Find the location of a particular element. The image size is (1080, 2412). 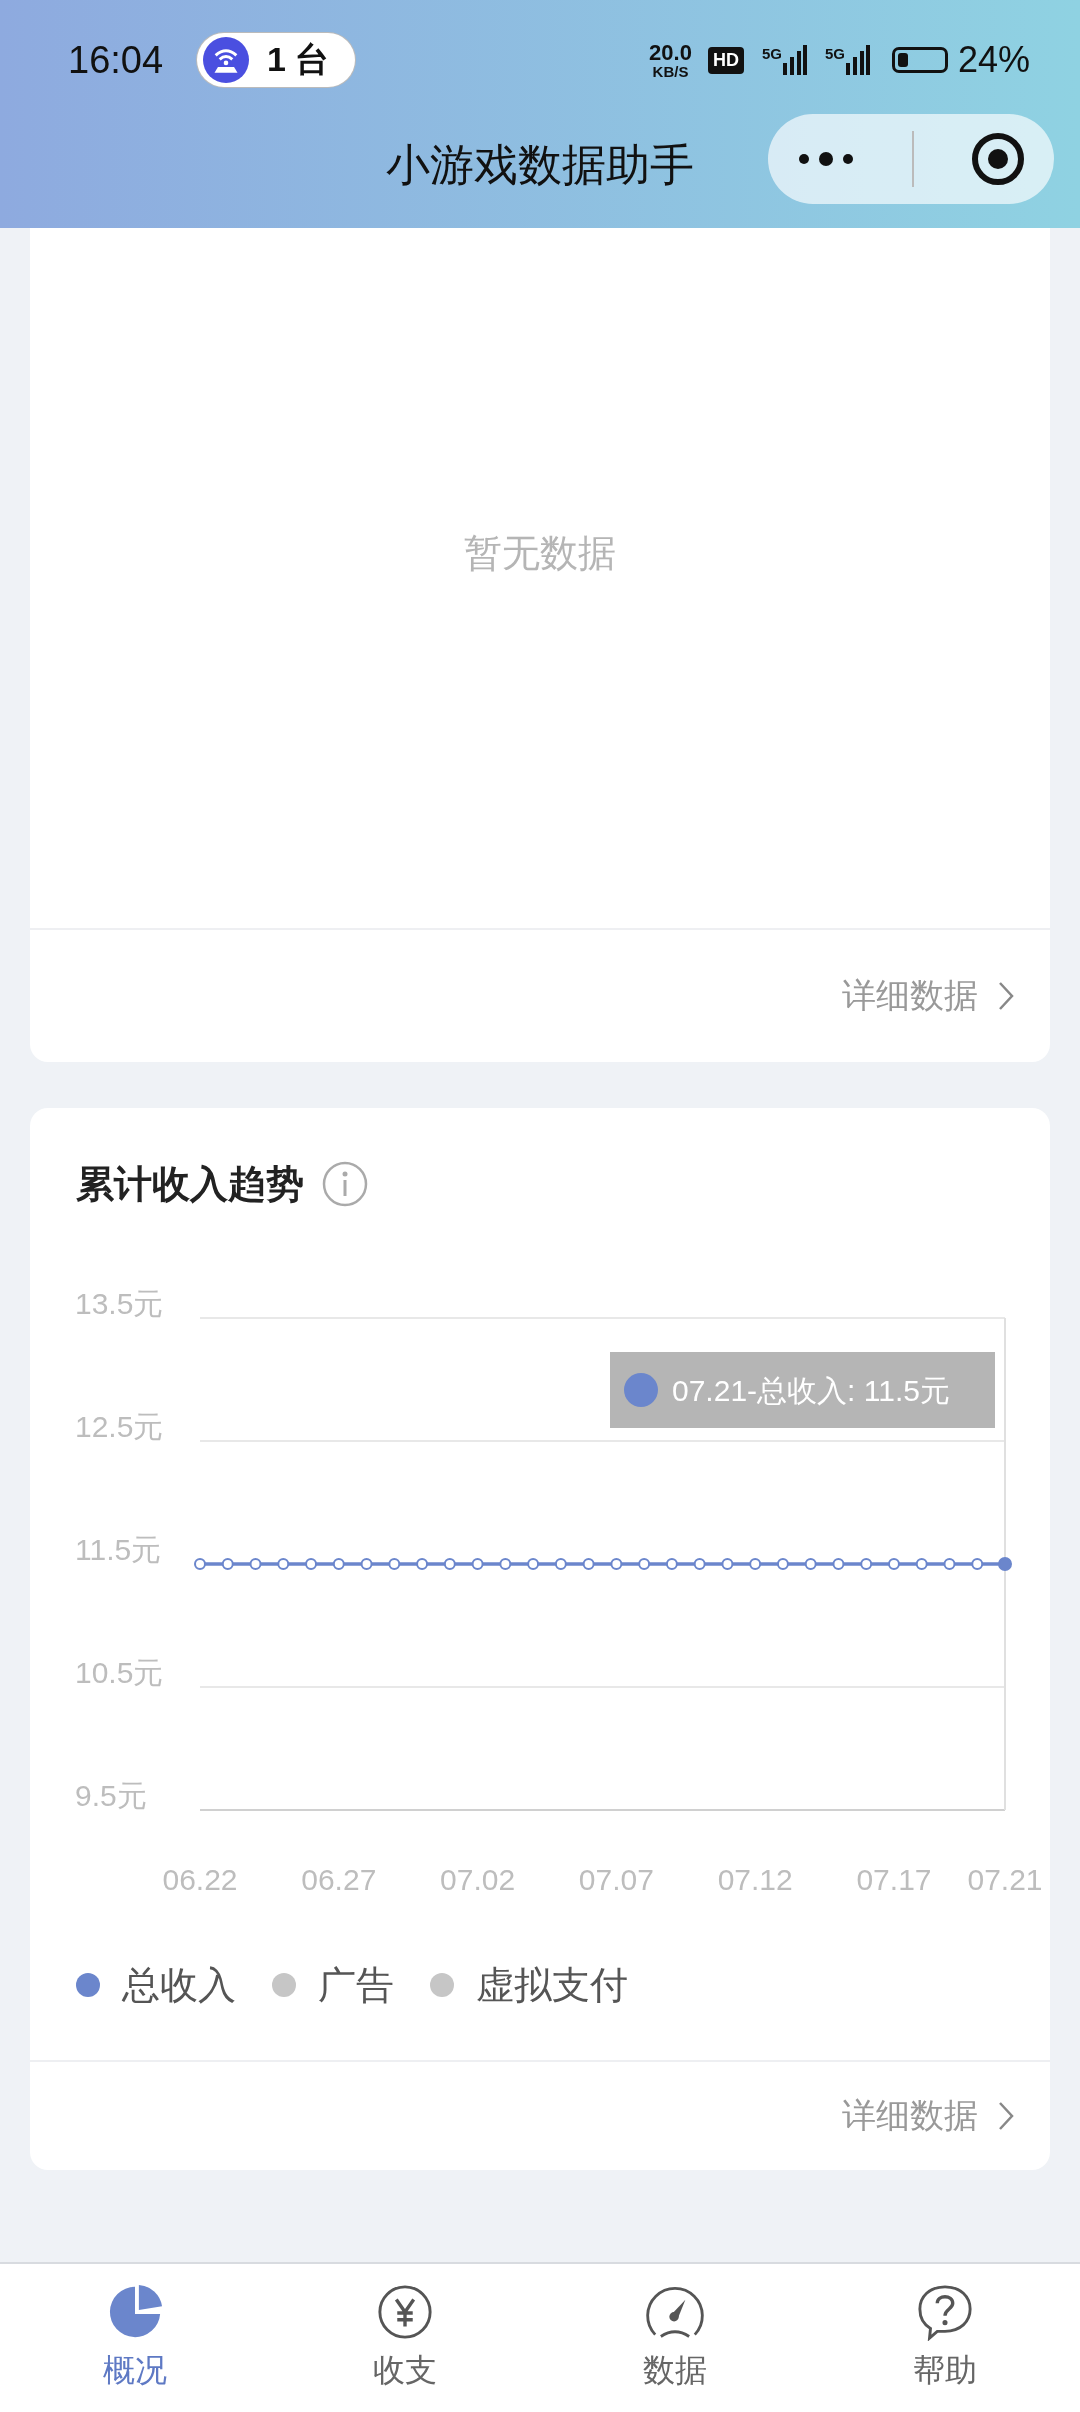

legend-item: 广告 is located at coordinates (333, 1985).